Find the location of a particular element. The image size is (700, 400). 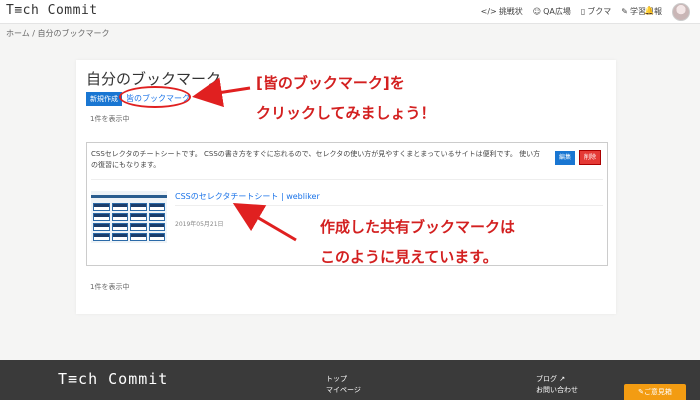

footer-links-col2: ブログ ↗ お問い合わせ is located at coordinates (557, 385).